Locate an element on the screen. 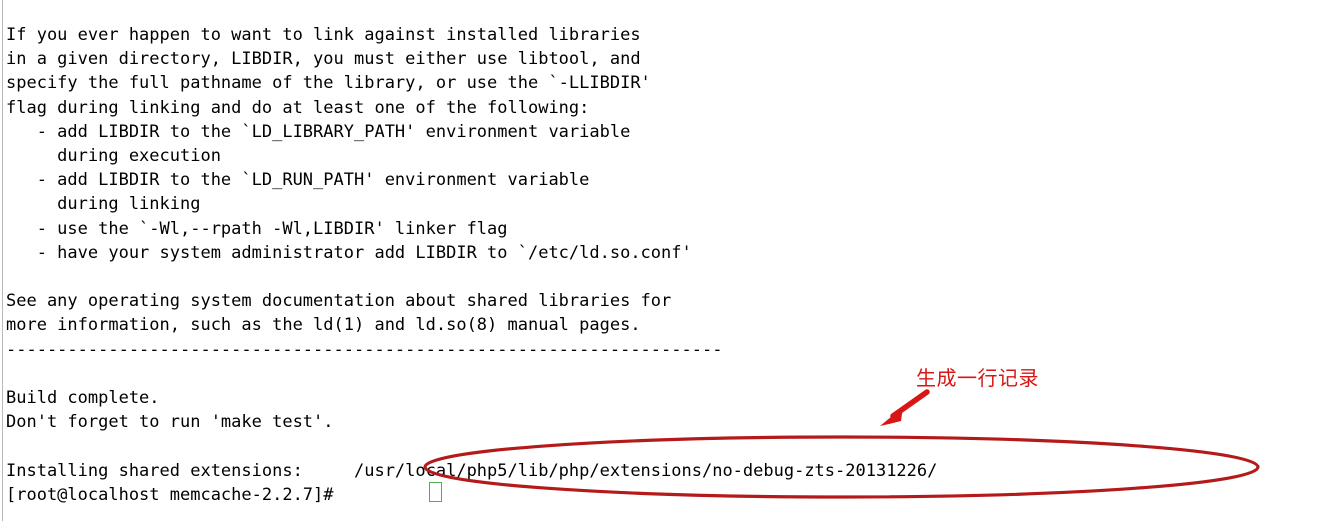 This screenshot has width=1325, height=521. annotation-note-label: 生成一行记录 is located at coordinates (977, 378).